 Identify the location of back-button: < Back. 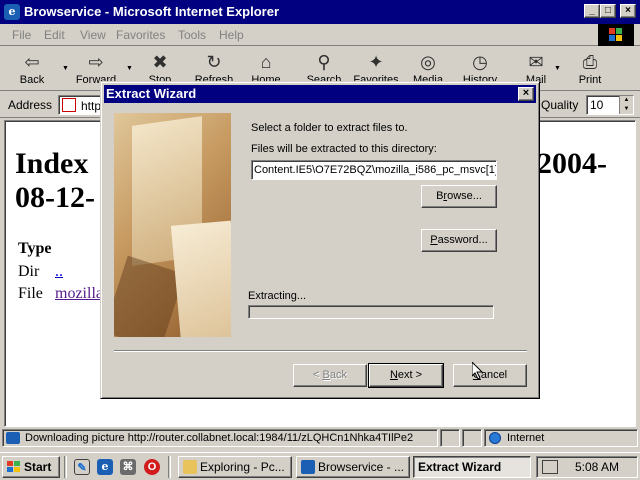
(330, 375).